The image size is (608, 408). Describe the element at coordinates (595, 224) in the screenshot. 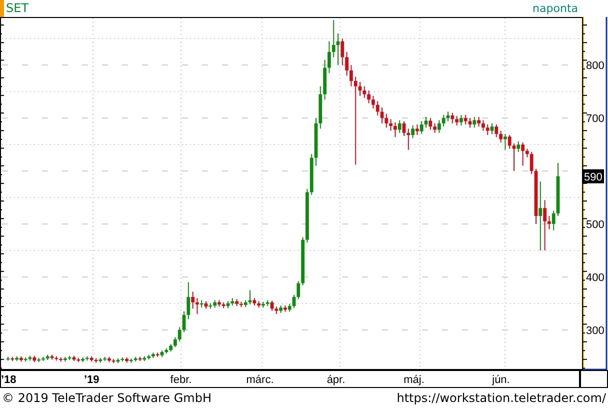

I see `price-tick-label: 500` at that location.